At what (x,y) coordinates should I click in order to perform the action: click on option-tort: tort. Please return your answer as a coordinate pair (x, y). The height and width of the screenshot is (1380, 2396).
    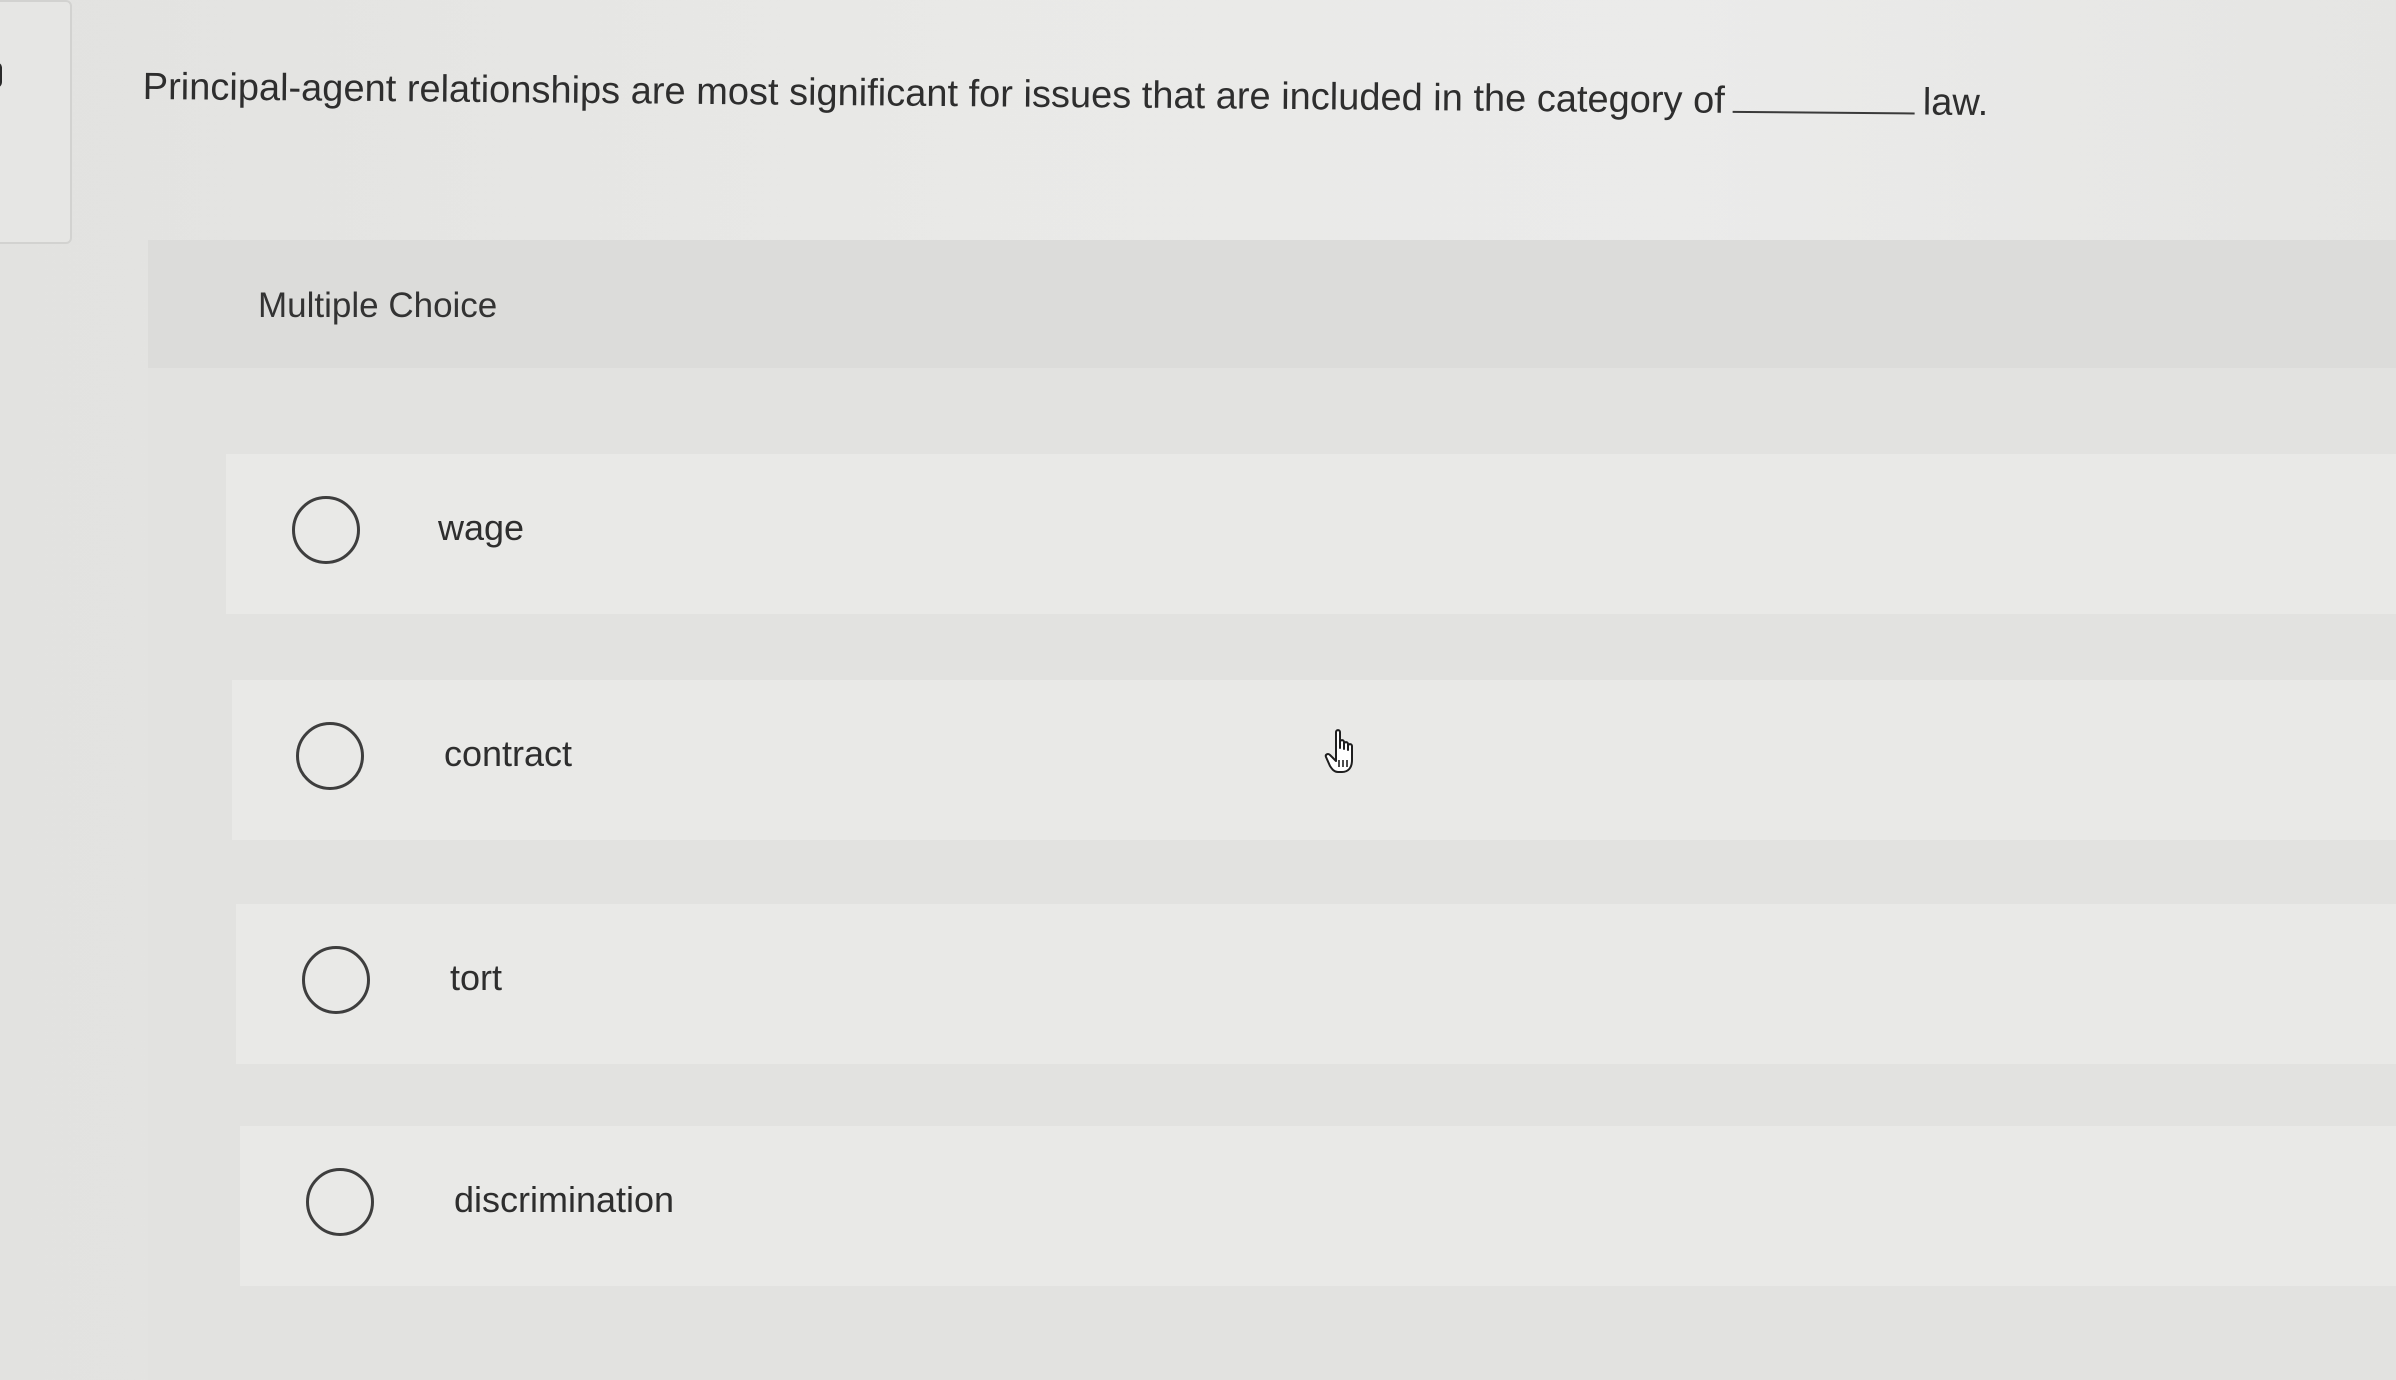
    Looking at the image, I should click on (1316, 984).